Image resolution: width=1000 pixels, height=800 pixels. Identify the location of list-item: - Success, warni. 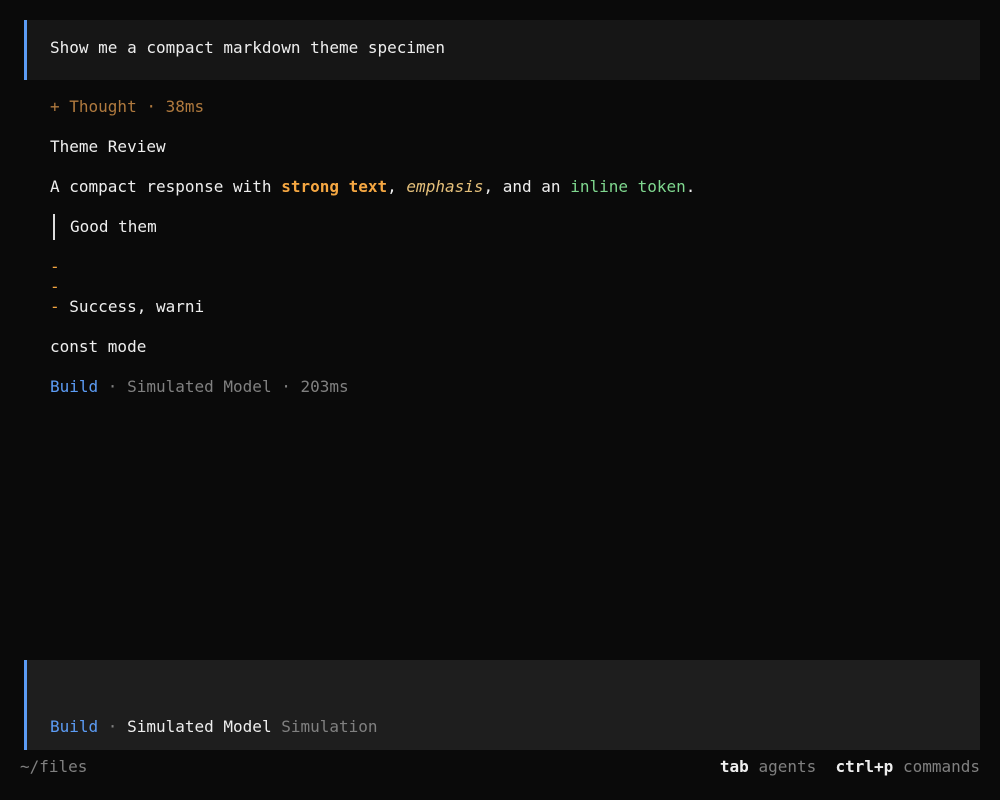
(127, 307).